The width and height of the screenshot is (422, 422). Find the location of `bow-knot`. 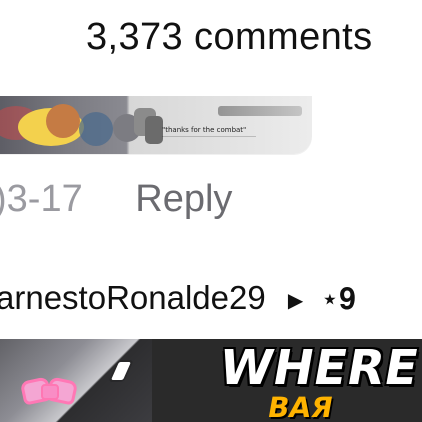

bow-knot is located at coordinates (50, 392).